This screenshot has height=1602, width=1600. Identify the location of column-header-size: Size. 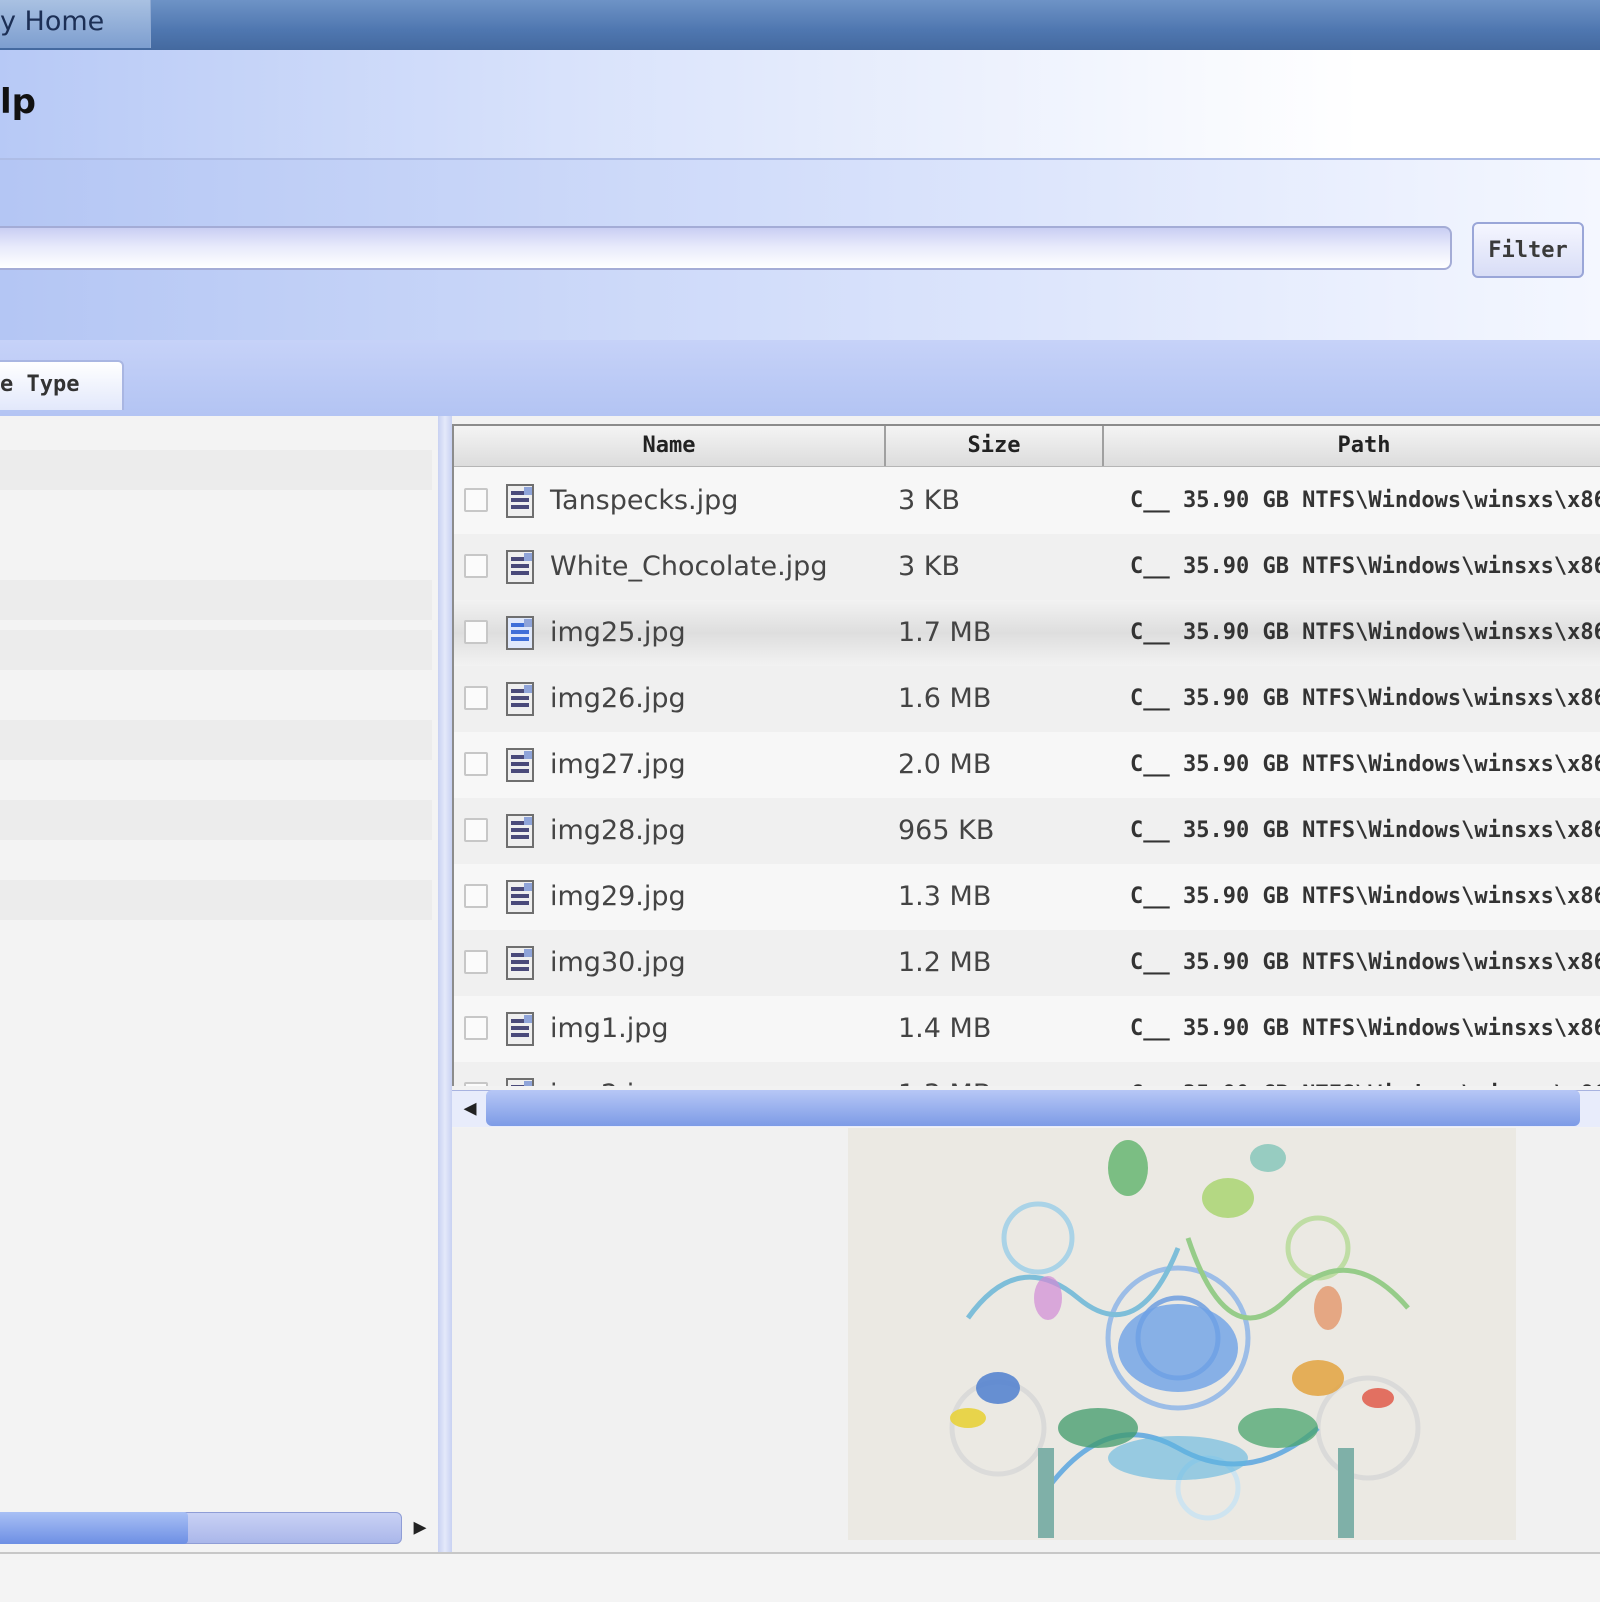
(995, 446).